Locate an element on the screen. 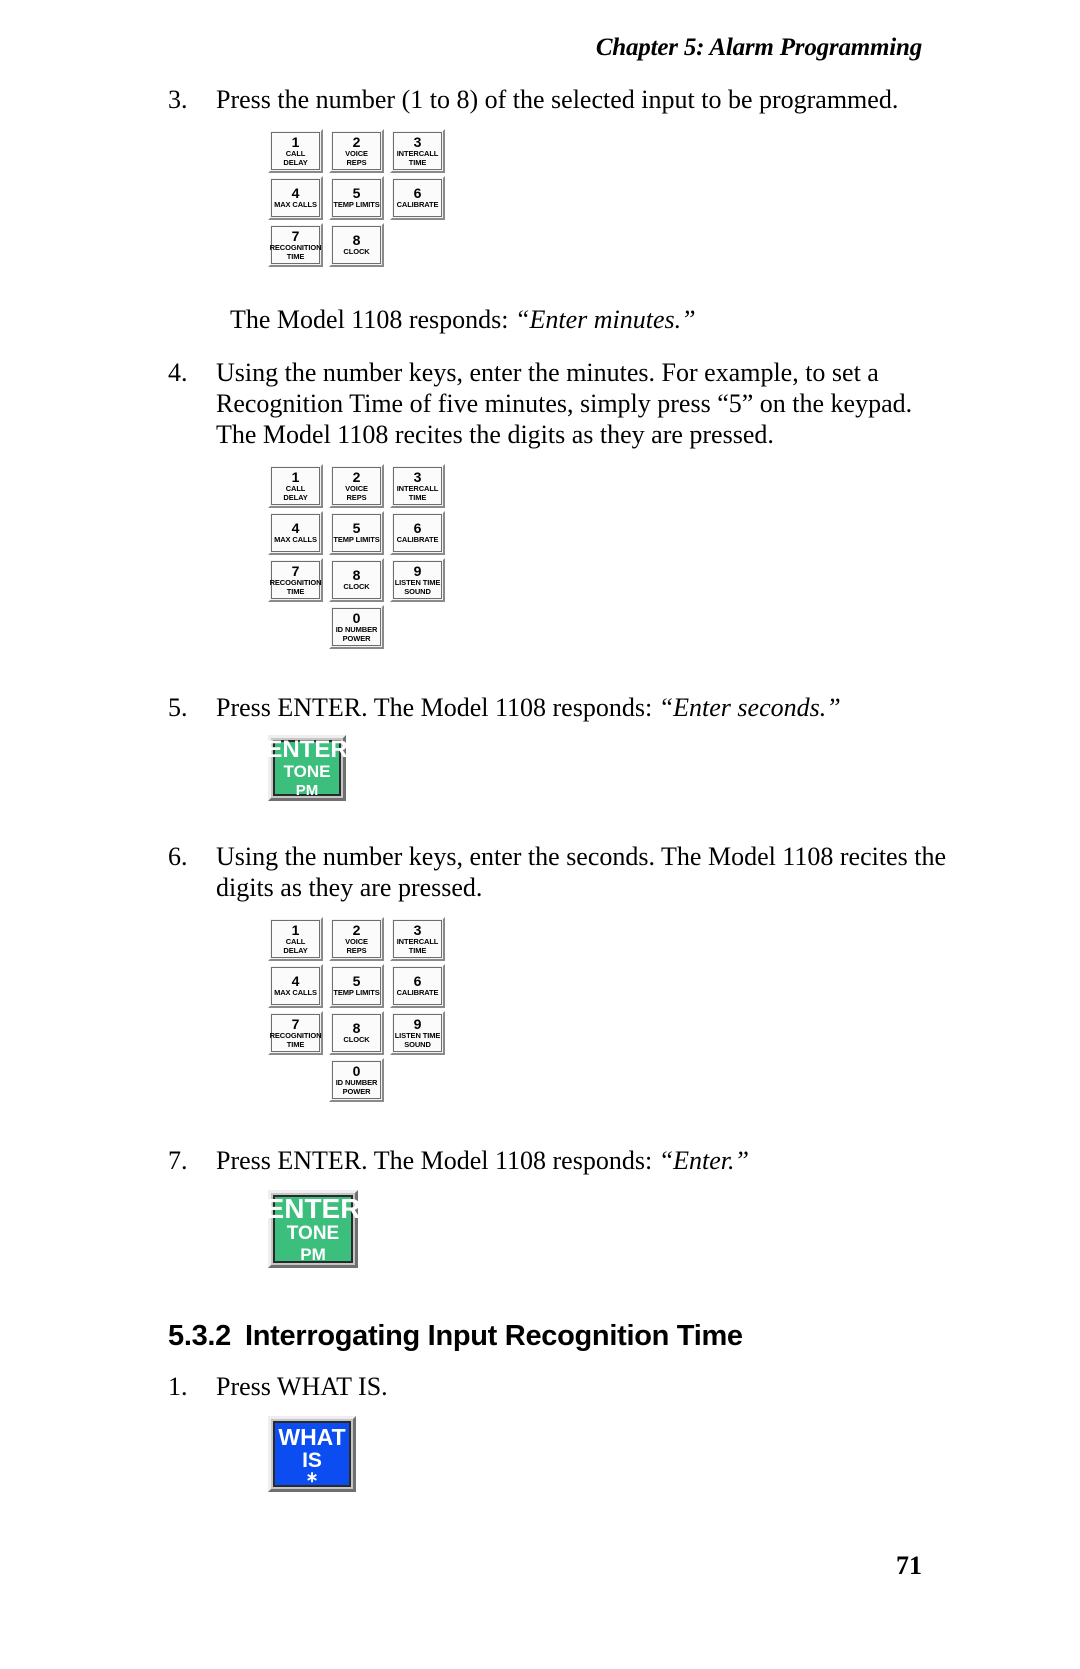 The image size is (1080, 1669). step-5-number: 5. is located at coordinates (178, 707).